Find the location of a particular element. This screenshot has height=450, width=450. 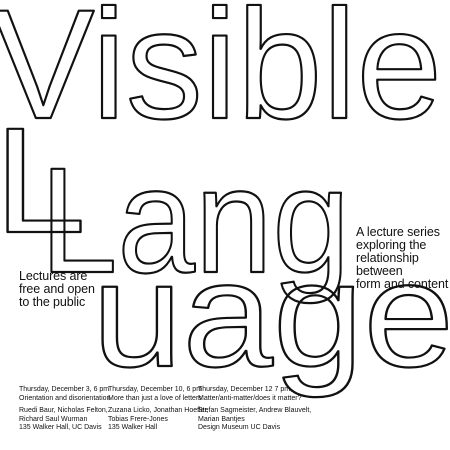

event-speakers: Ruedi Baur, Nicholas Felton, is located at coordinates (63, 411).